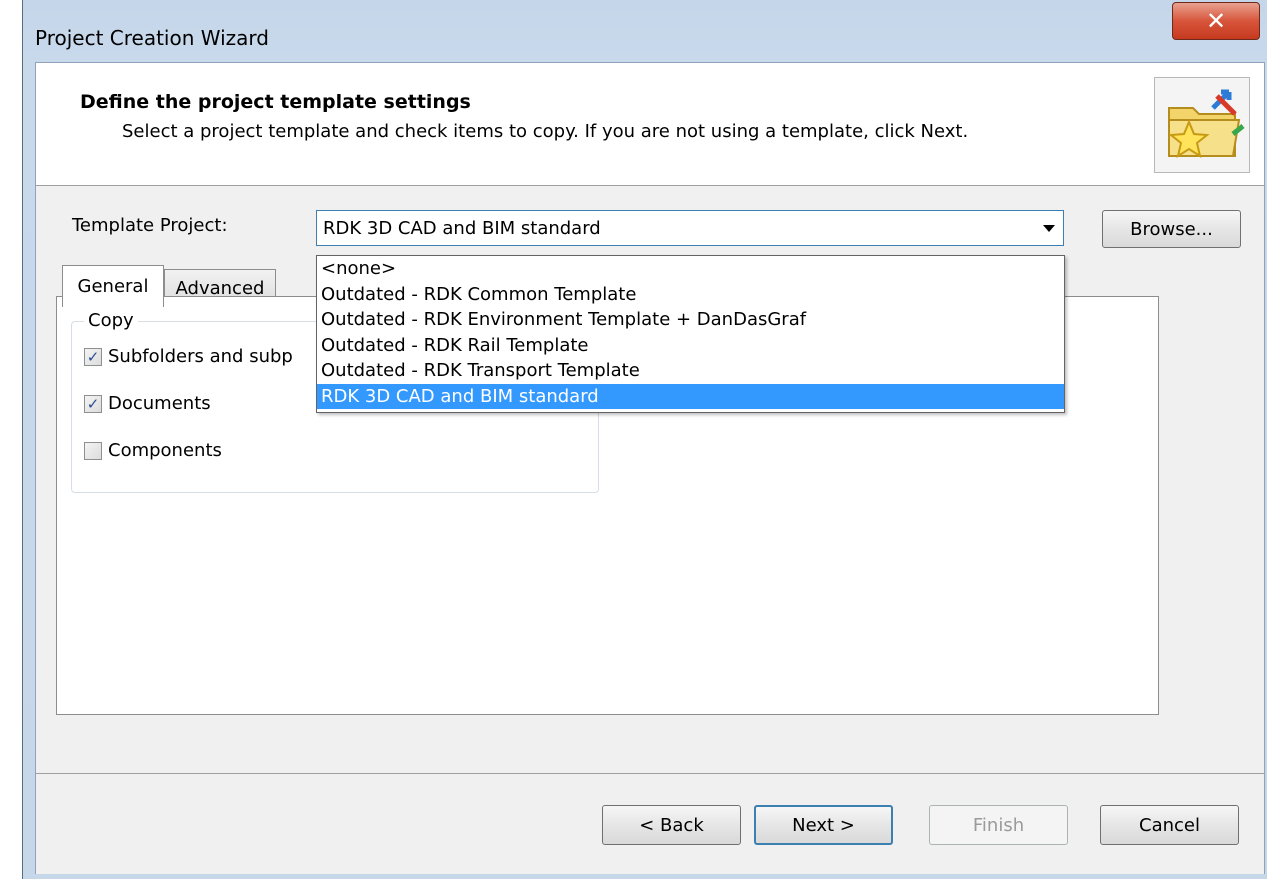 The image size is (1267, 879). I want to click on documents-label: Documents, so click(159, 403).